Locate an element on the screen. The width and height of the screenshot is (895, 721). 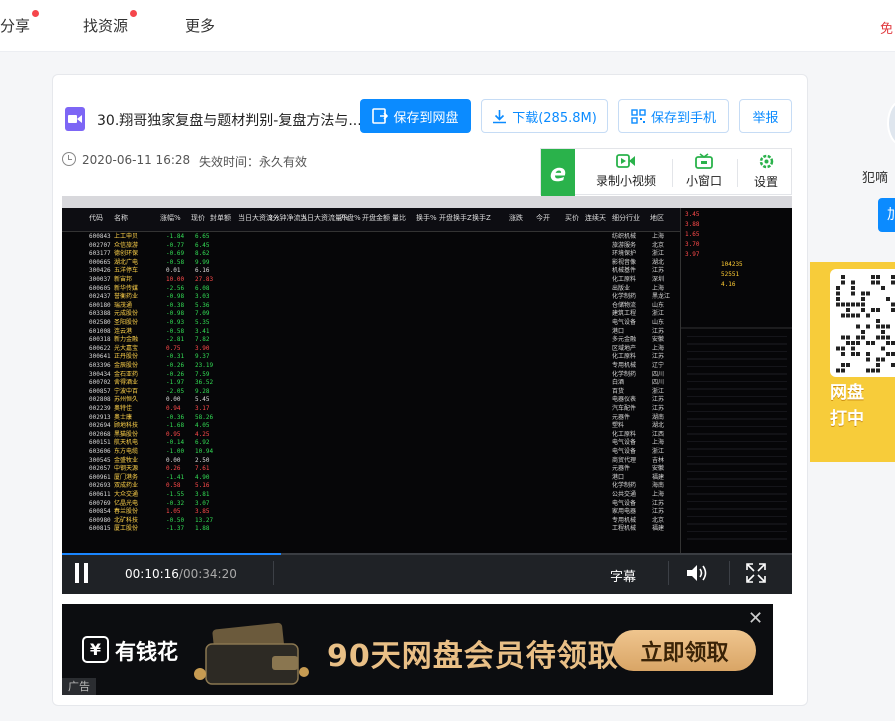
avatar is located at coordinates (891, 123).